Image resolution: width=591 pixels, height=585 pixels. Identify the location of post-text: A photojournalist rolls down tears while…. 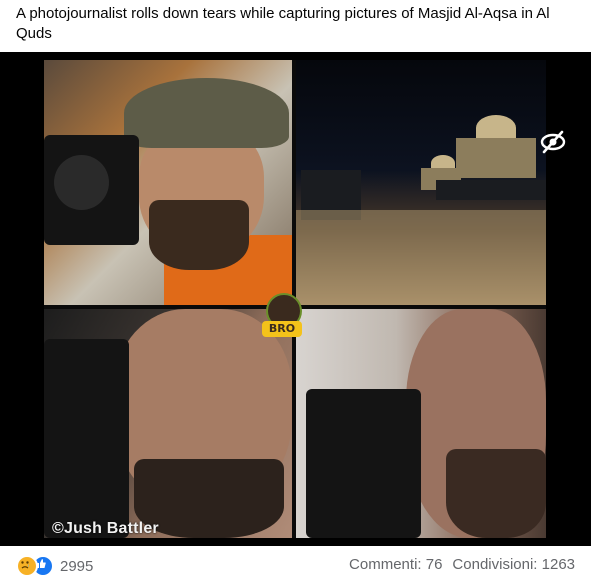
(283, 23).